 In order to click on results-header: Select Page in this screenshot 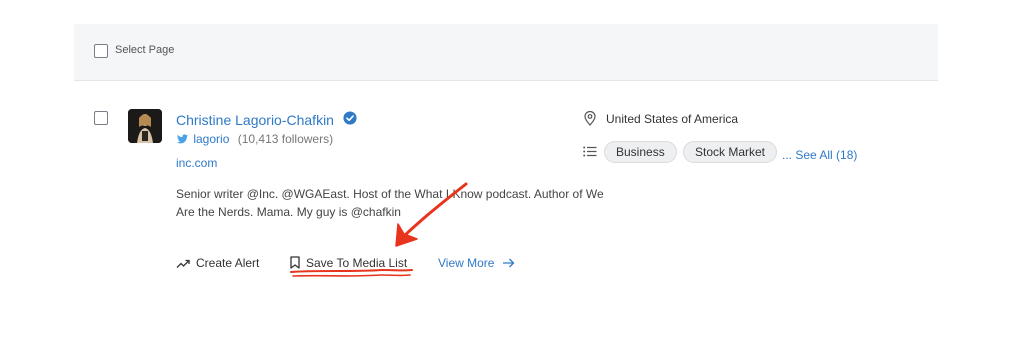, I will do `click(506, 52)`.